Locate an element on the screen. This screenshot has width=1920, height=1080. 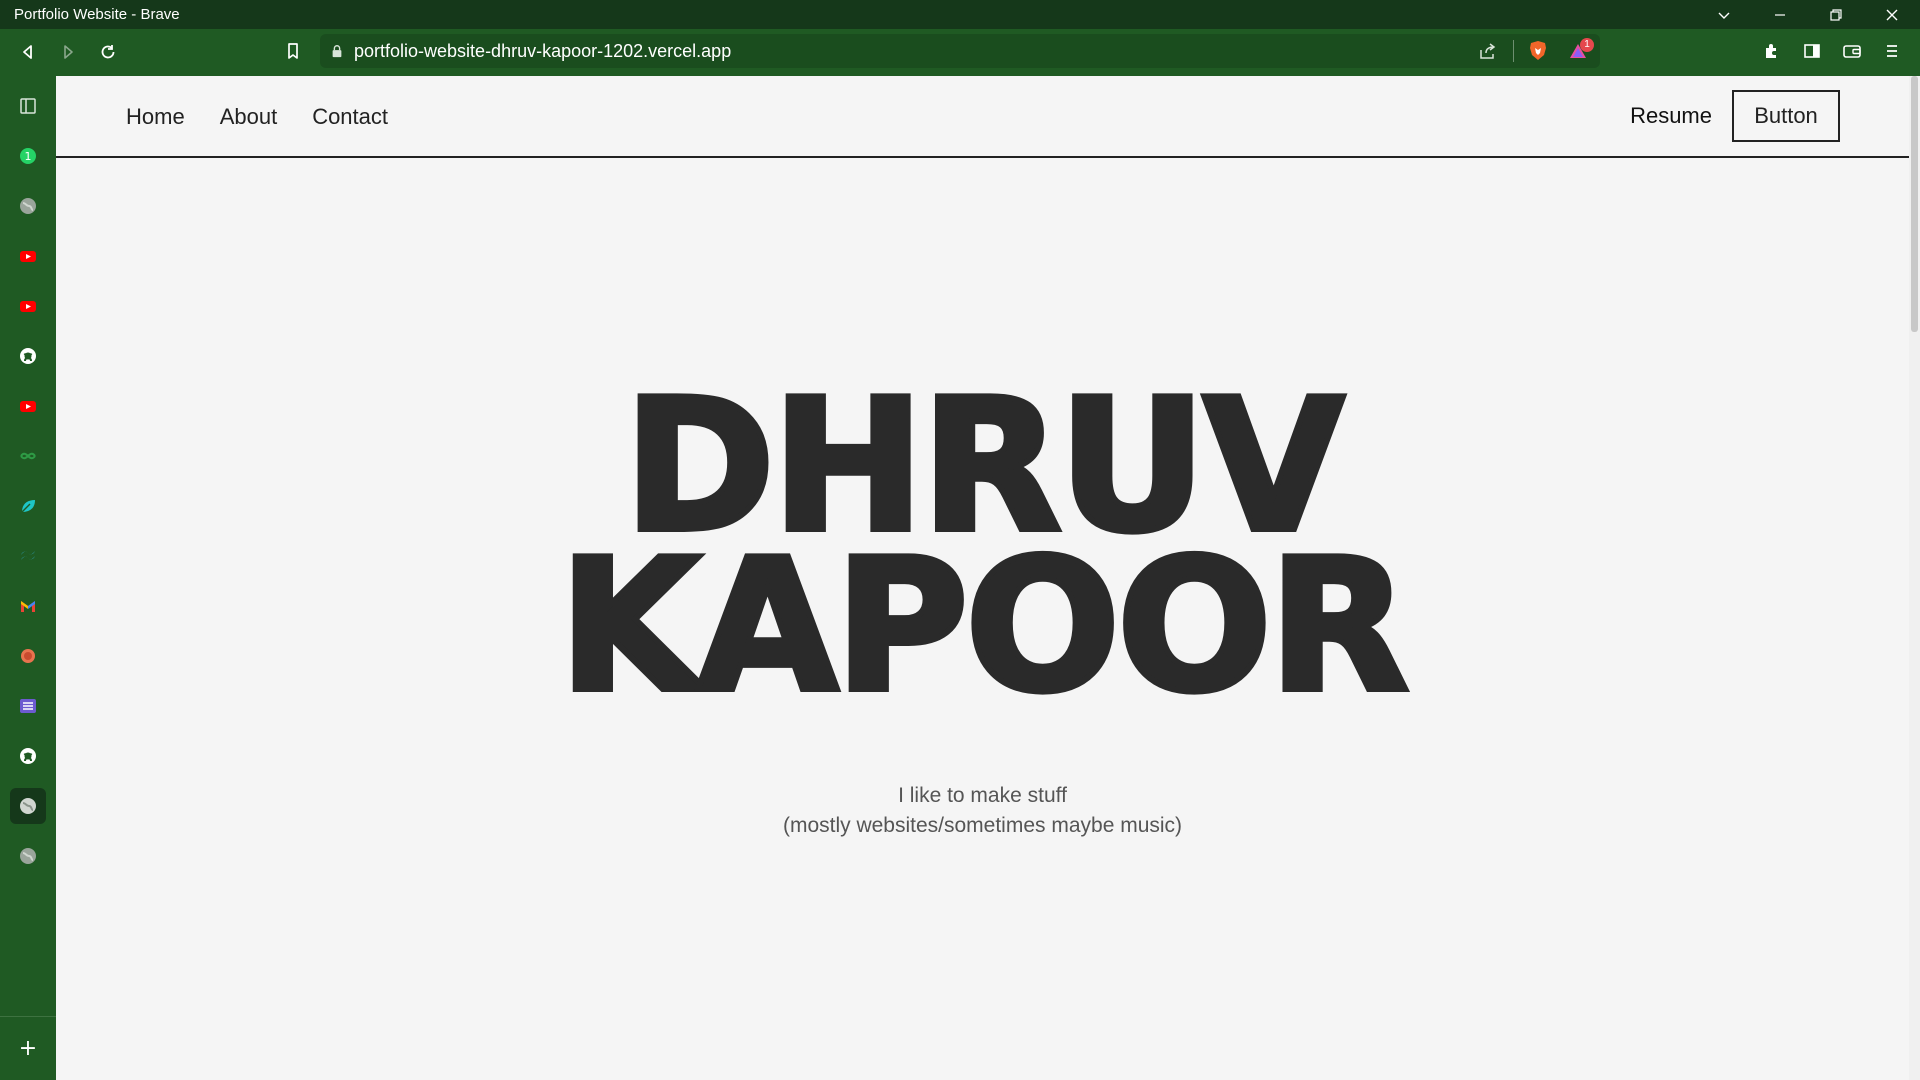
plus-icon: + is located at coordinates (28, 1048).